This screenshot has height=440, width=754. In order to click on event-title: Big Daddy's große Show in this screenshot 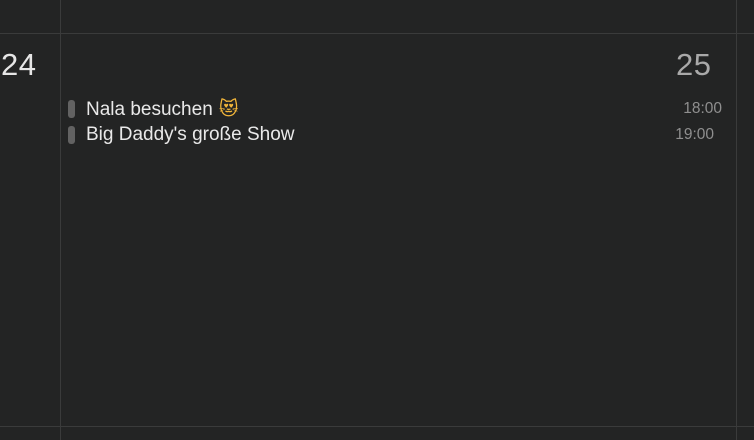, I will do `click(190, 135)`.